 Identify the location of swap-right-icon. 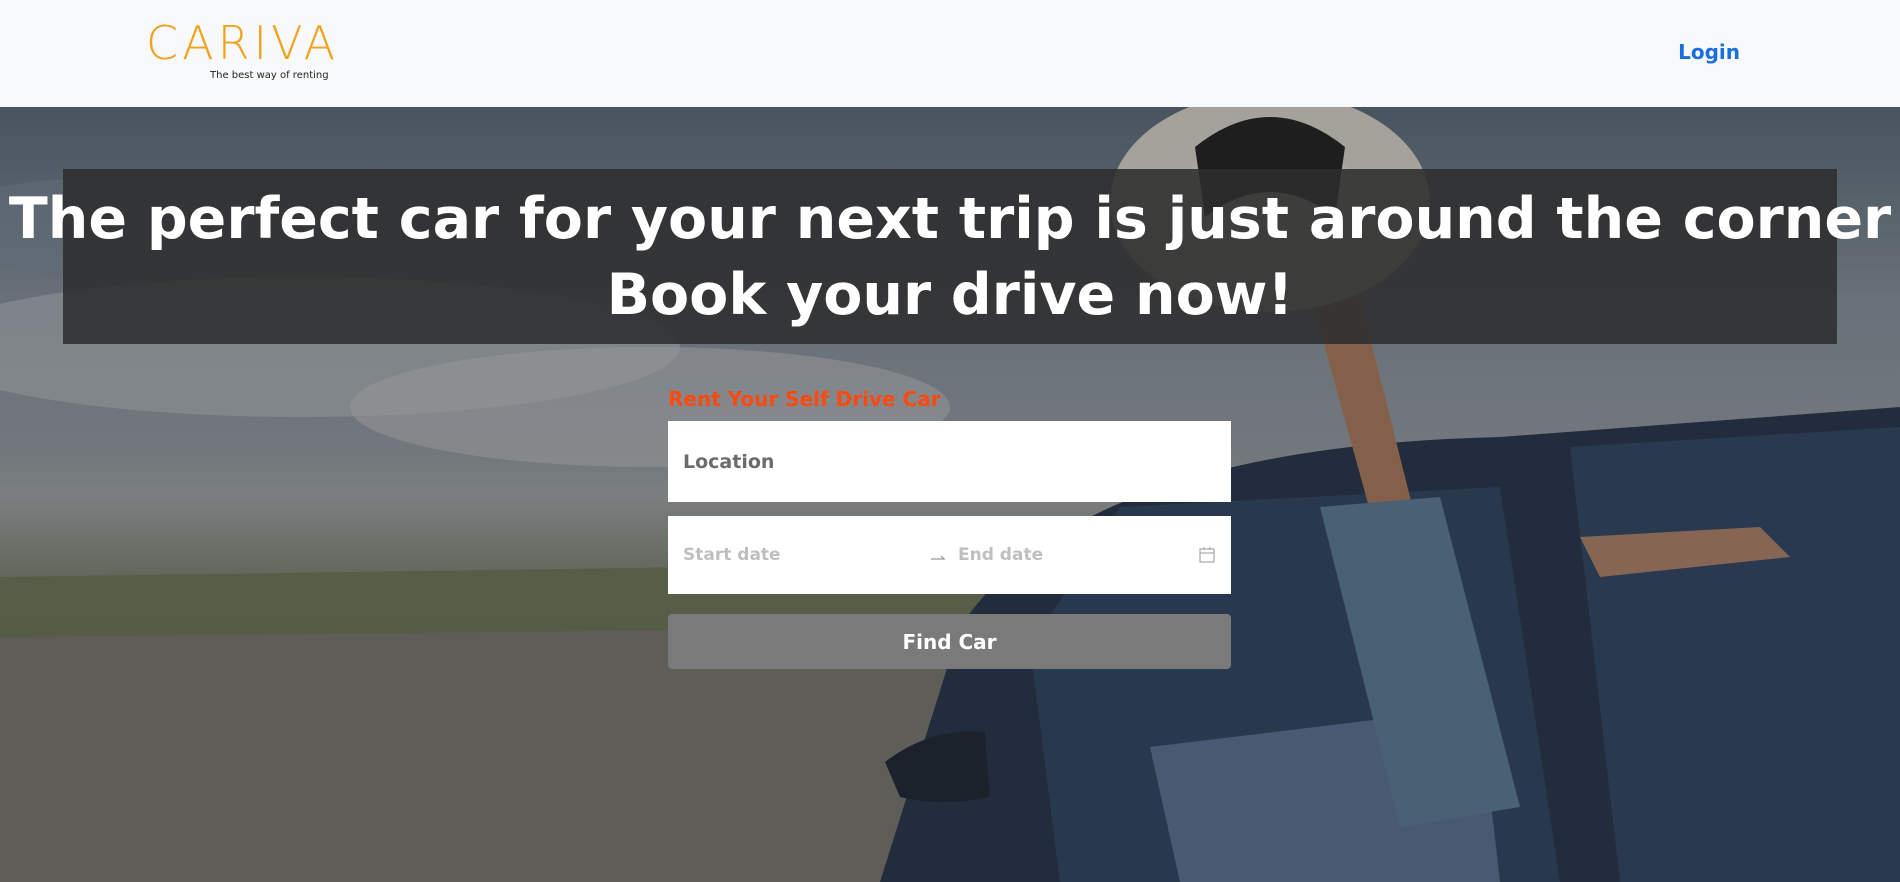
(938, 557).